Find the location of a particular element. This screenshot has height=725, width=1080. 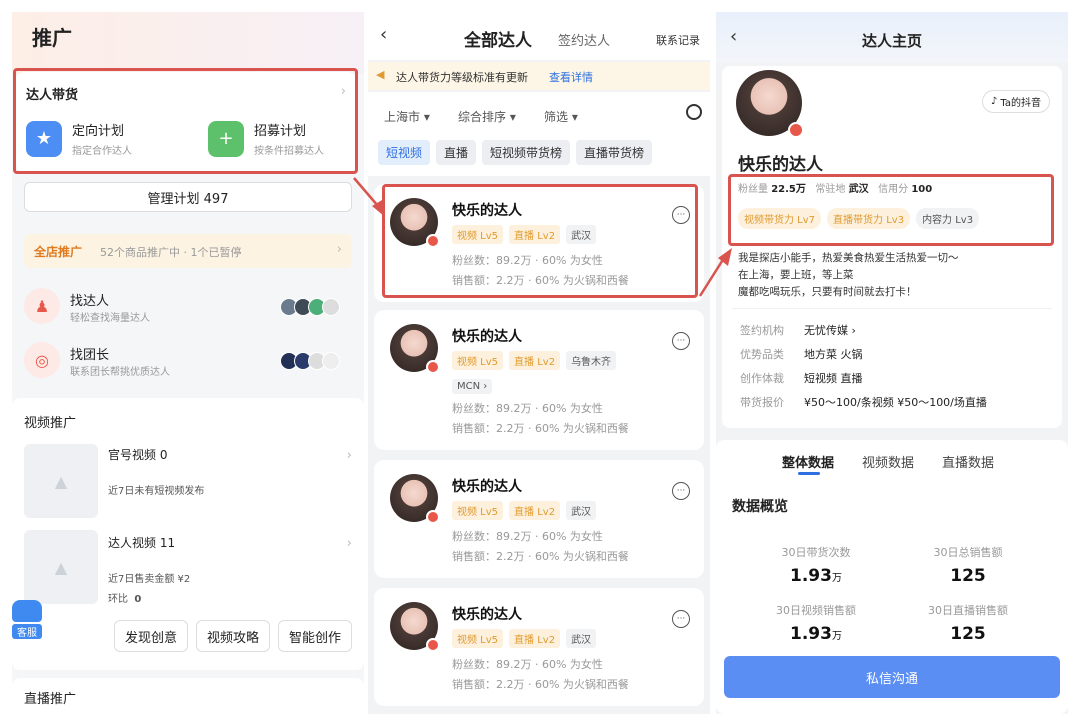

video-selling-level: 视频带货力 Lv7 is located at coordinates (780, 218).